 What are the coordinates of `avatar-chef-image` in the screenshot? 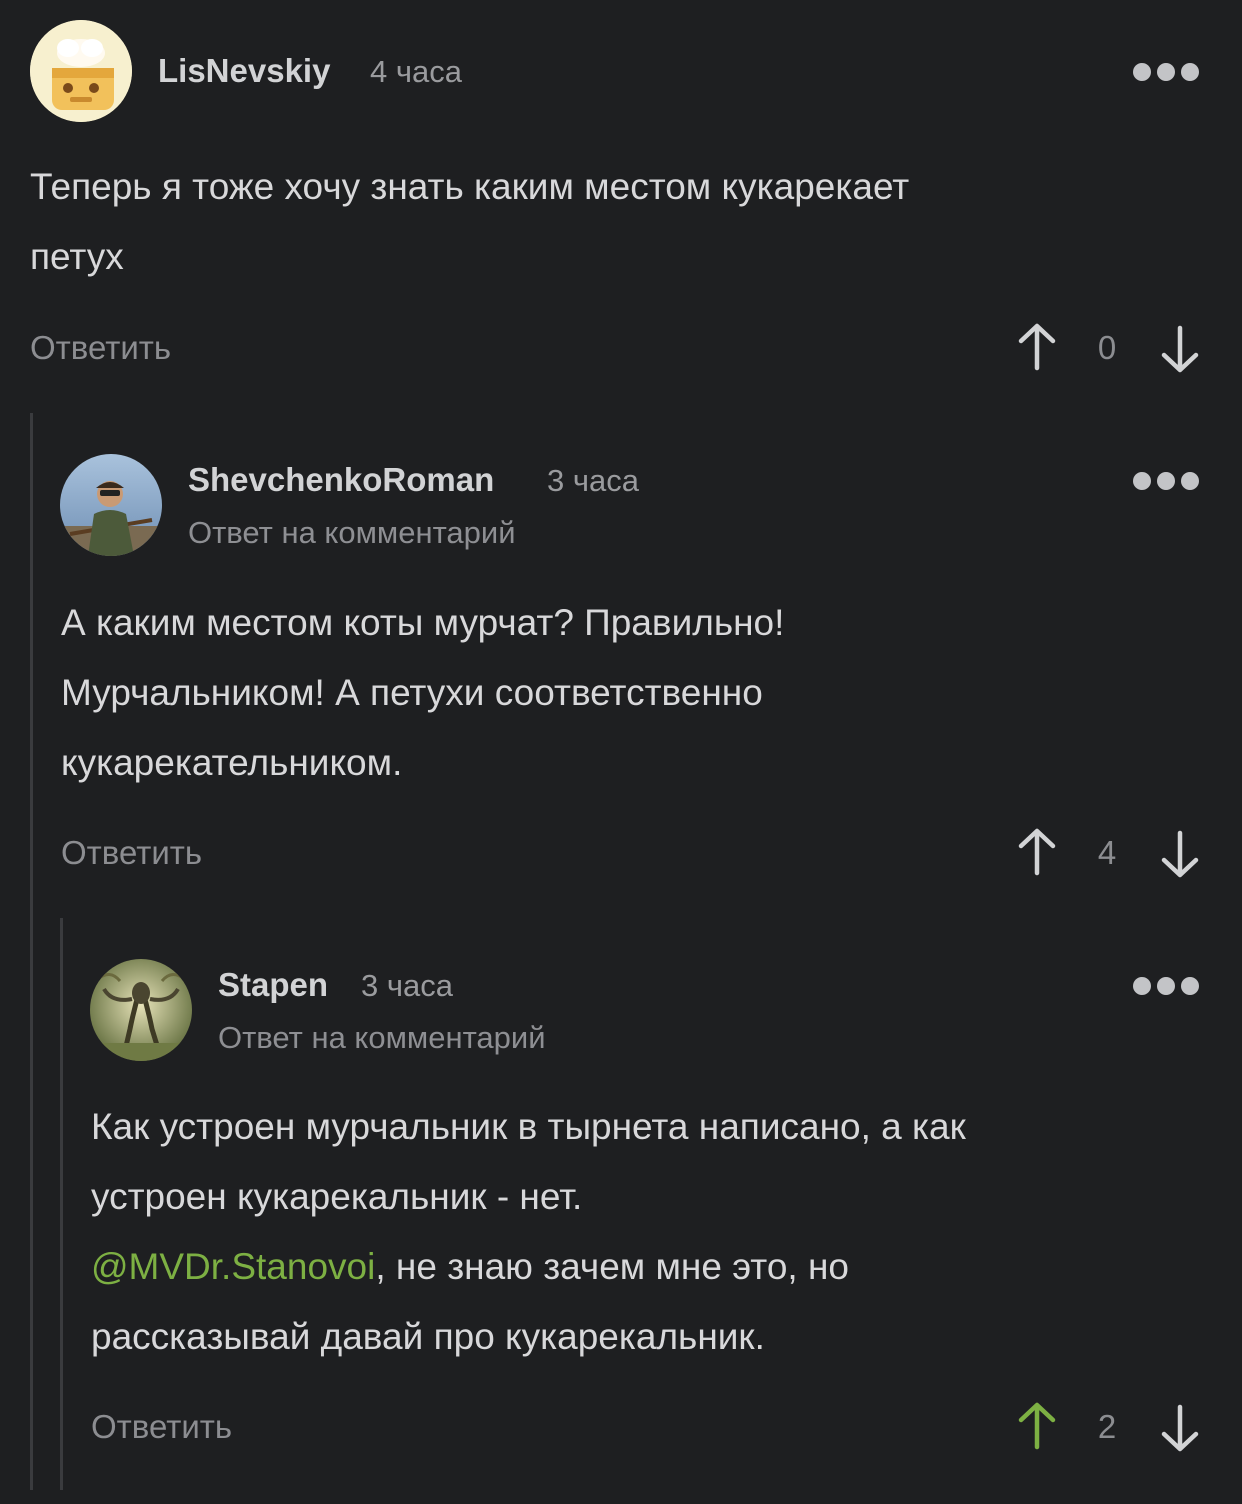 It's located at (81, 71).